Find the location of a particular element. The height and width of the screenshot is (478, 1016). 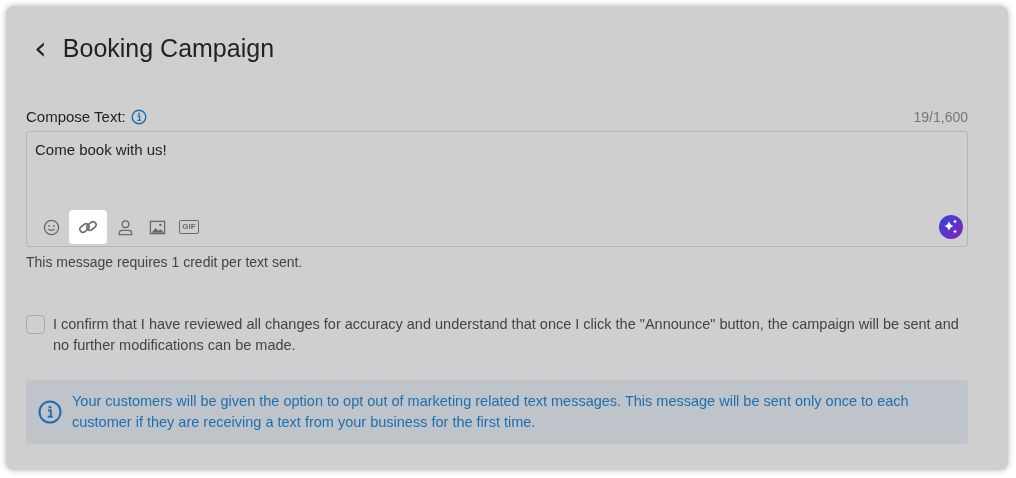

credit-note: This message requires 1 credit per text sent. is located at coordinates (165, 262).